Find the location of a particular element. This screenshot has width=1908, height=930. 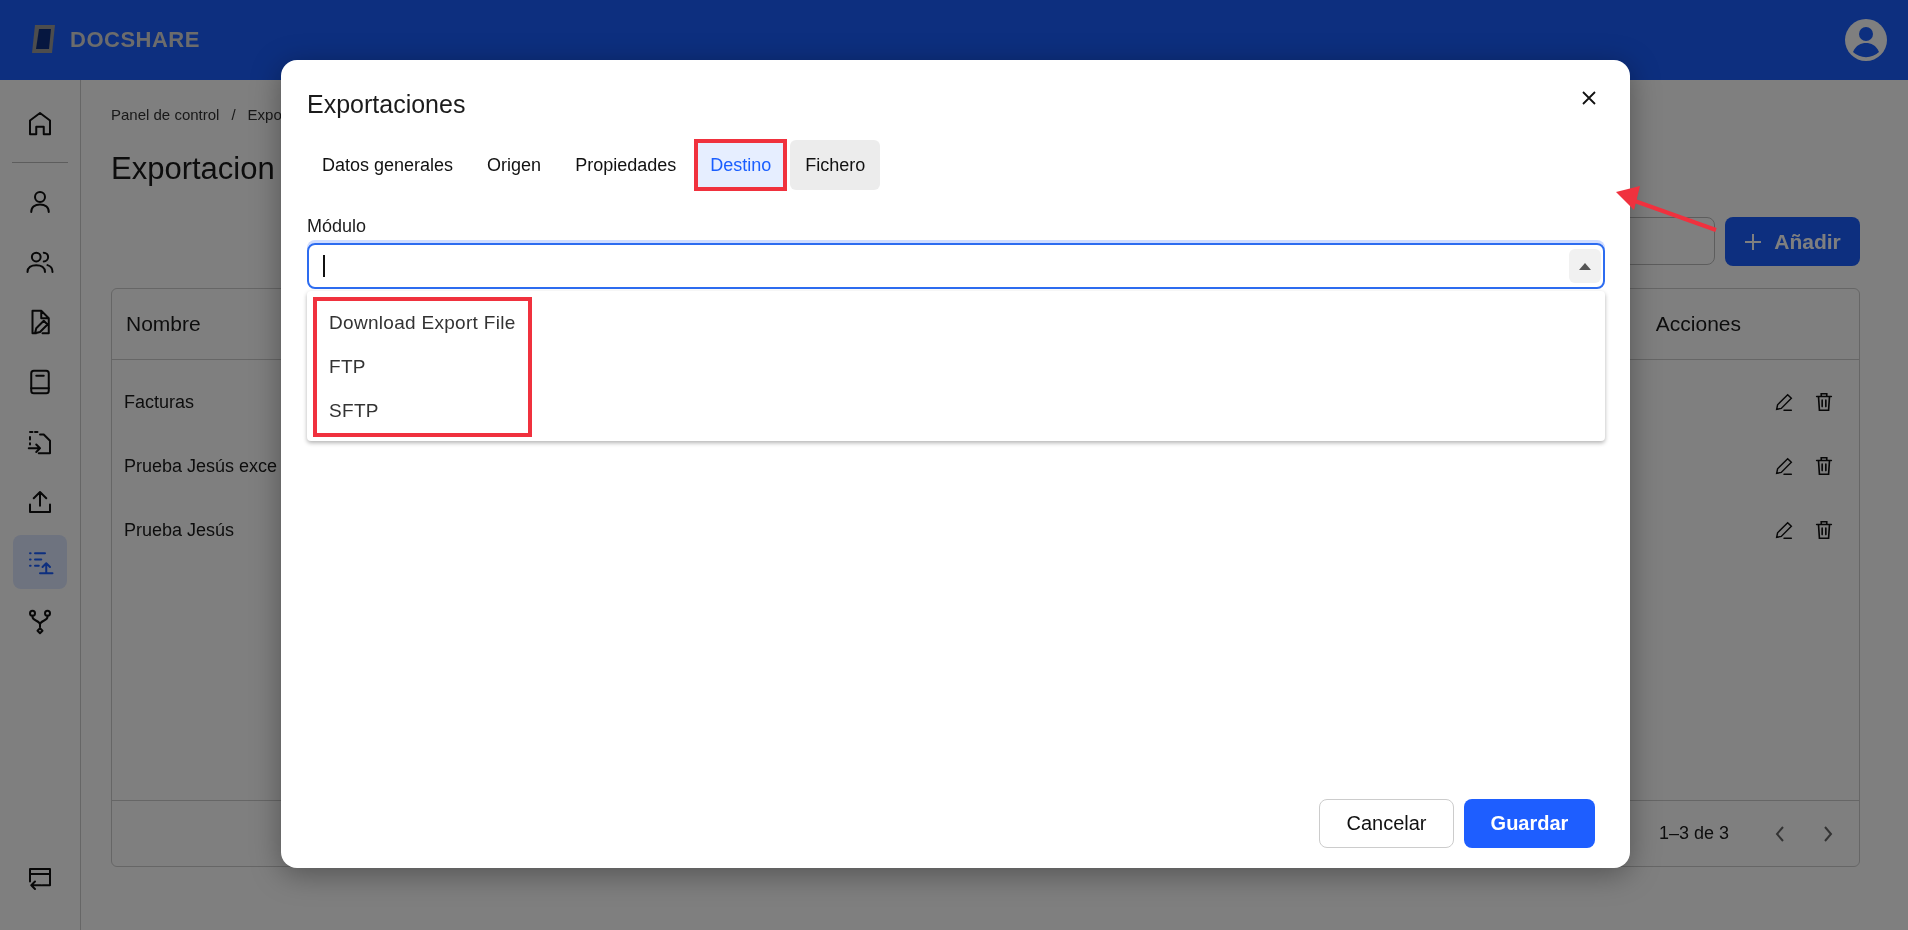

dialog-title: Exportaciones is located at coordinates (386, 104).